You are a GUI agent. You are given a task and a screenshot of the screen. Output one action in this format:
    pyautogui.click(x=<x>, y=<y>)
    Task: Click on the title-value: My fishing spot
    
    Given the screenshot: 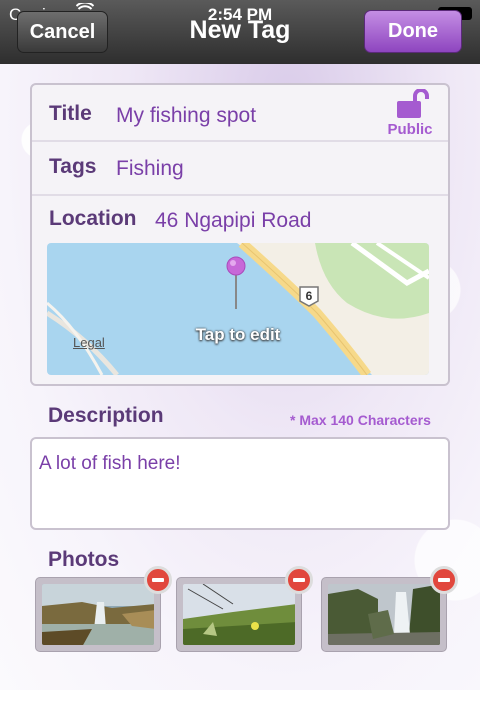 What is the action you would take?
    pyautogui.click(x=186, y=116)
    